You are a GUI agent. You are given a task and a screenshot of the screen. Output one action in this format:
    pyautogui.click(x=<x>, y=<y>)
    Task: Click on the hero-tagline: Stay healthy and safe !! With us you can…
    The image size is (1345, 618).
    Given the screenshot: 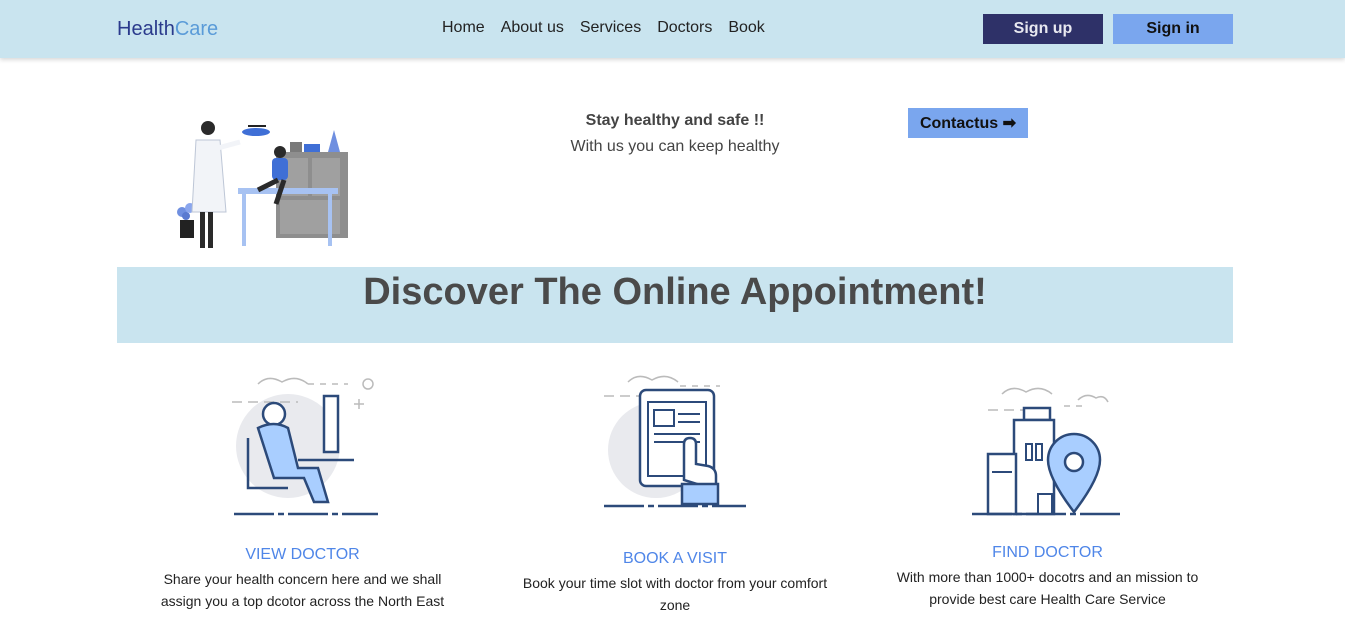 What is the action you would take?
    pyautogui.click(x=675, y=134)
    